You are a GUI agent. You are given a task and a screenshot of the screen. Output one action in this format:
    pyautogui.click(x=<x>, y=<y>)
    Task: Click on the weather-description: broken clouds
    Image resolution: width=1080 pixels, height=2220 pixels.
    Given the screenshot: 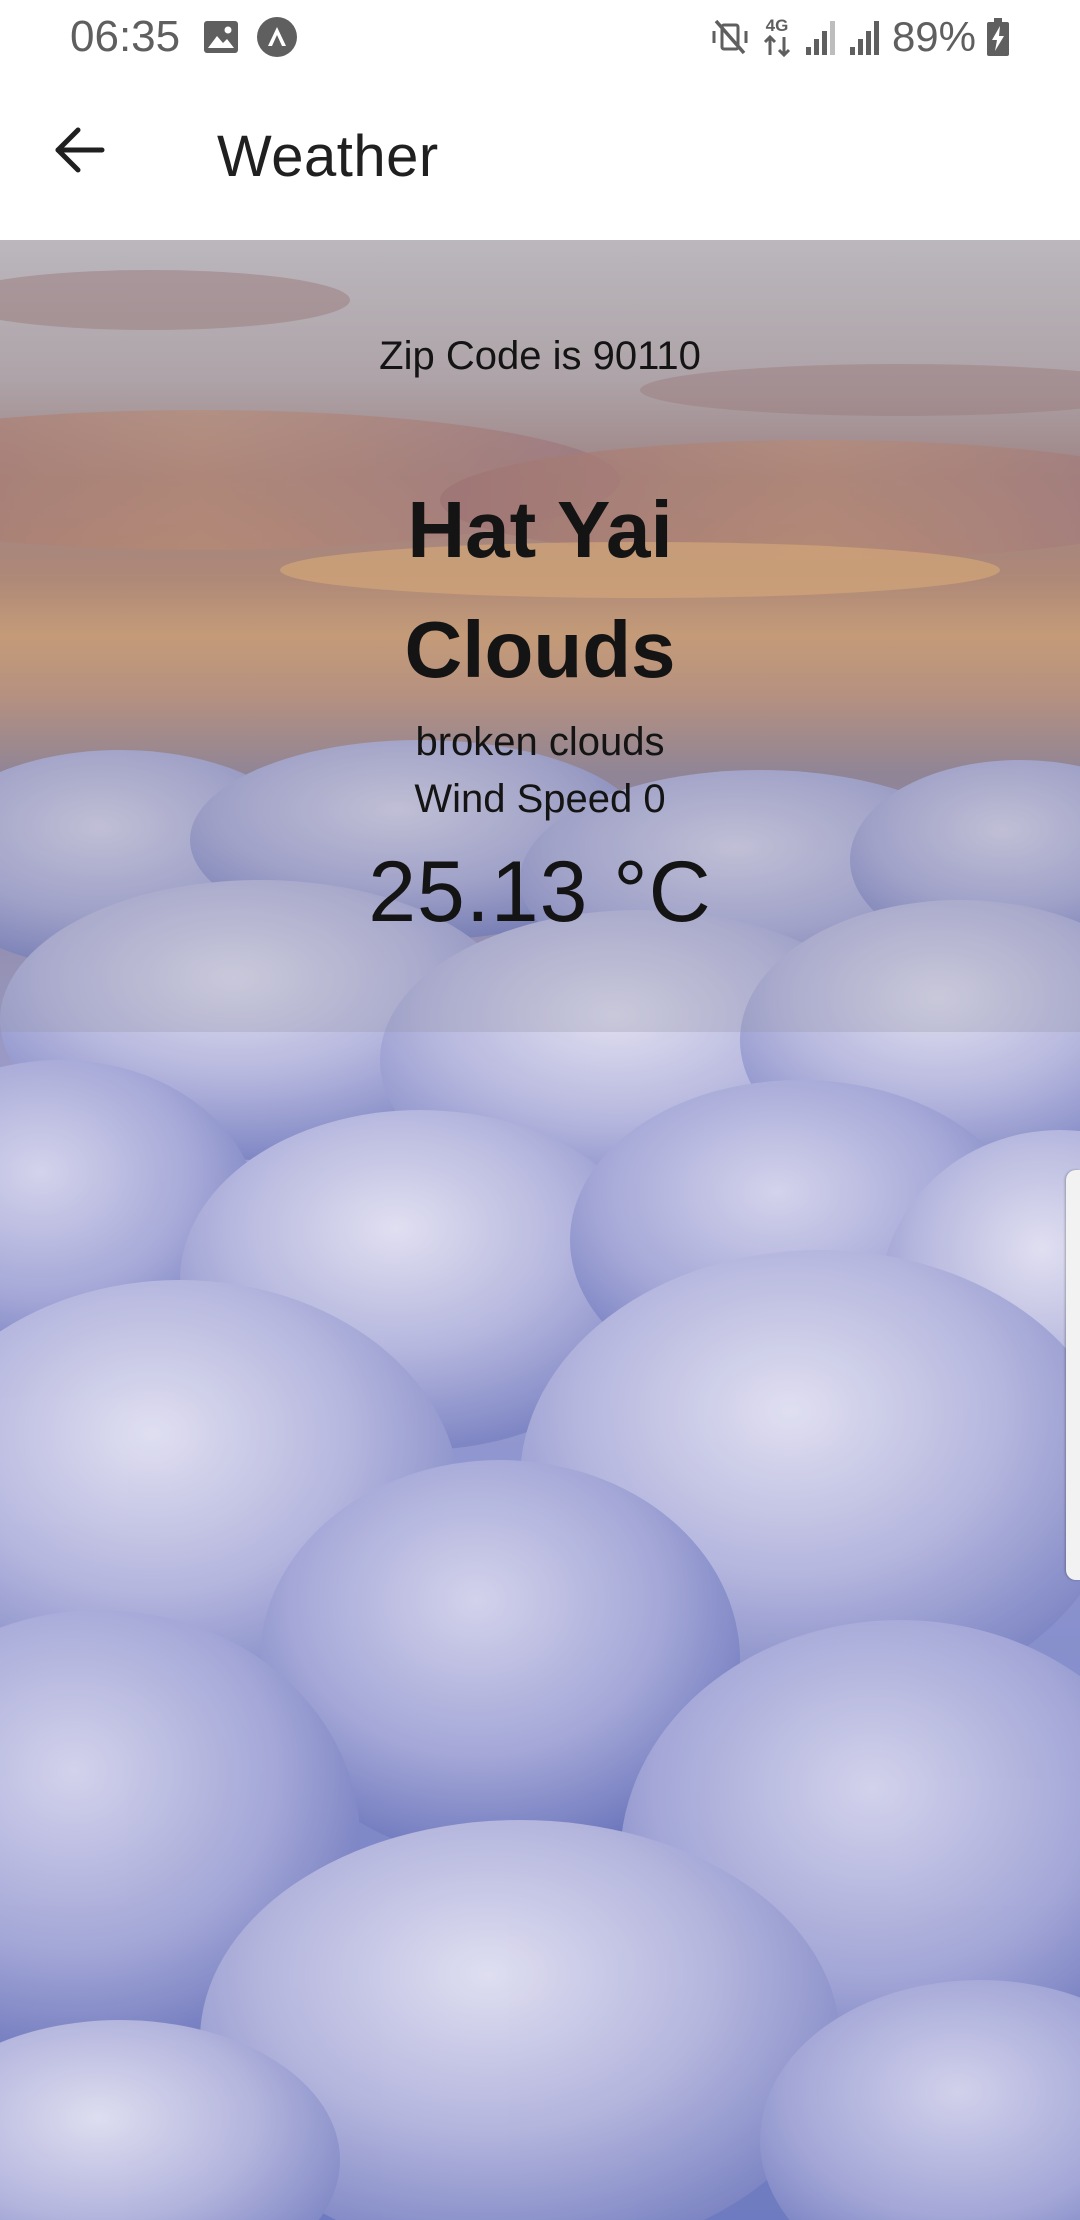 What is the action you would take?
    pyautogui.click(x=540, y=742)
    